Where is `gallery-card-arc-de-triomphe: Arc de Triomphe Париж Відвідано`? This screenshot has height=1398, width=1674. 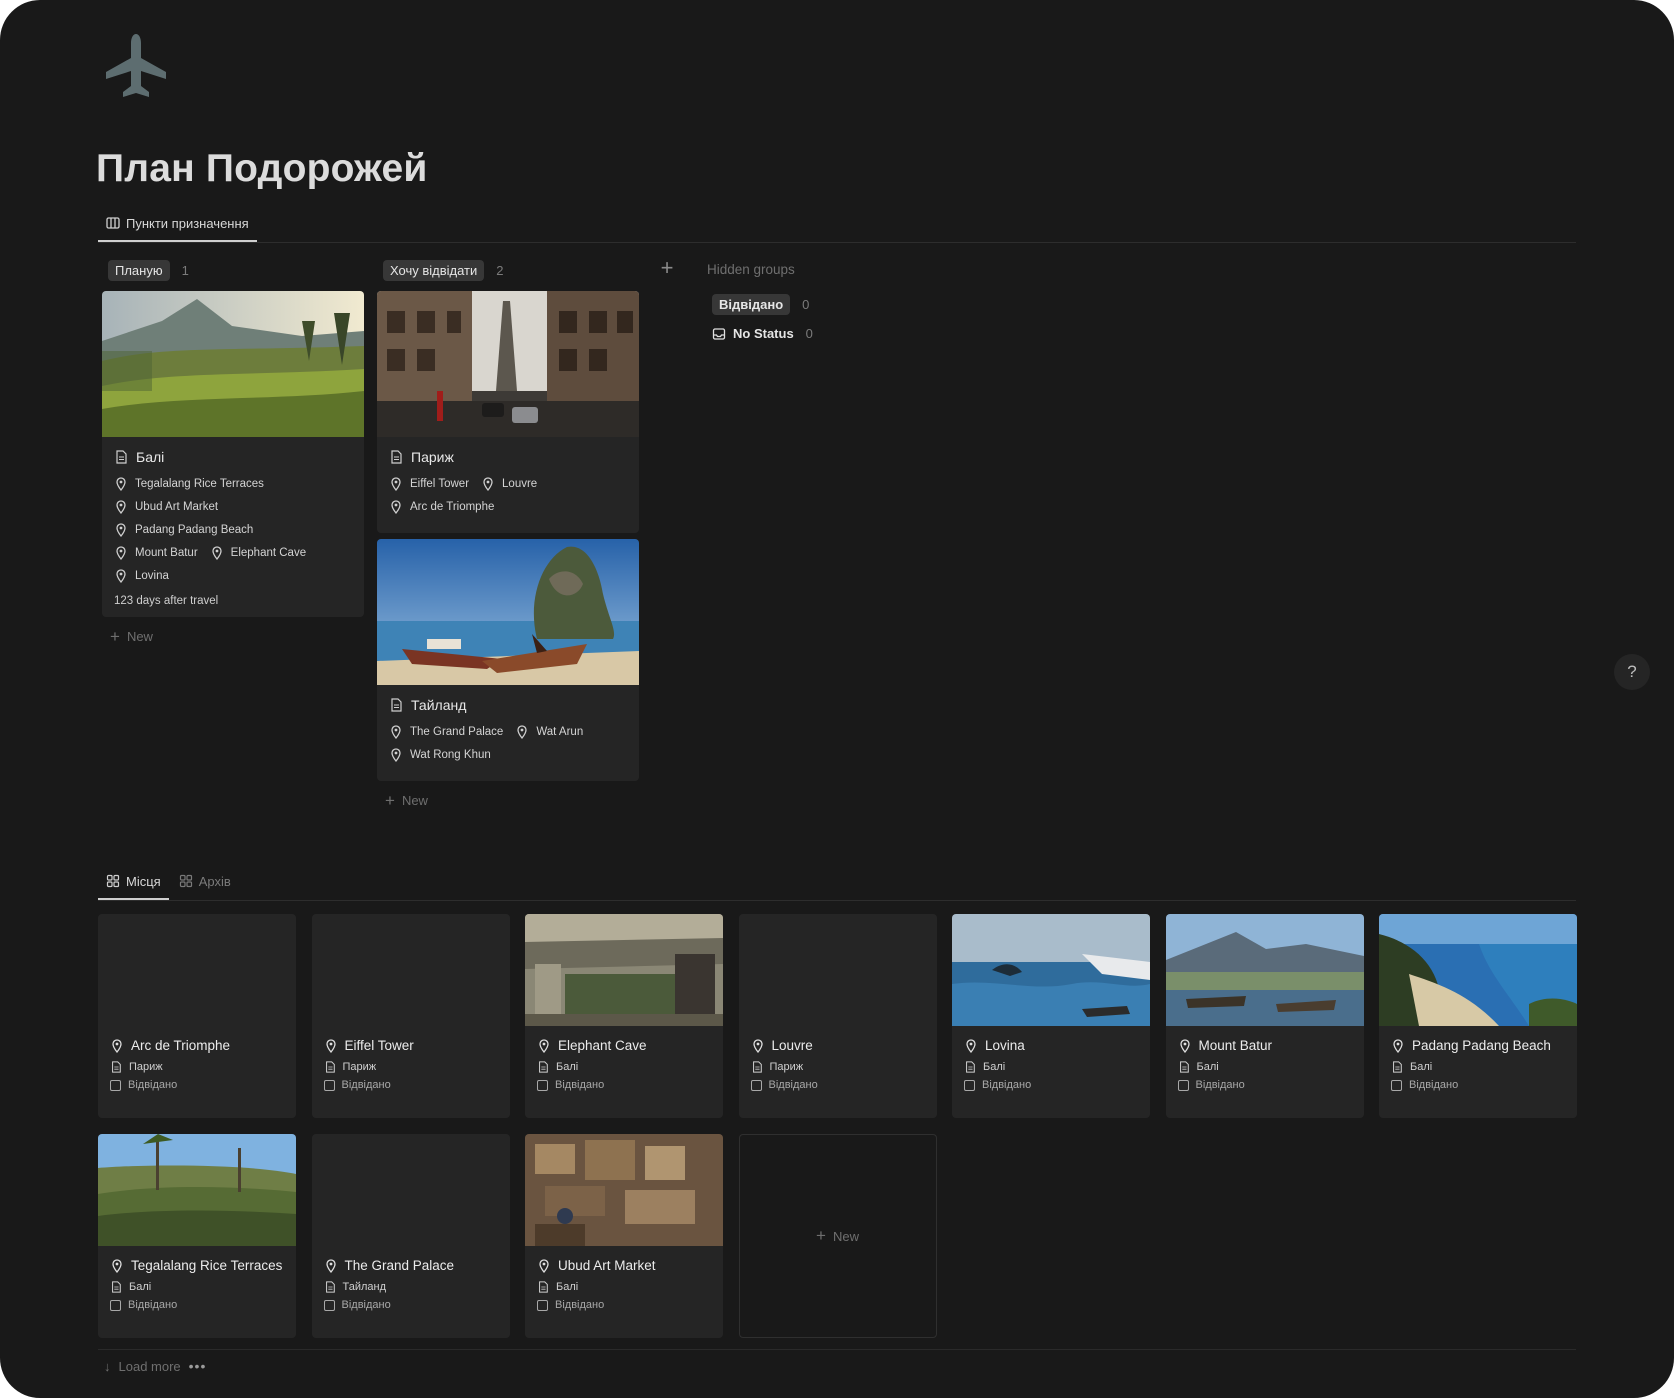 gallery-card-arc-de-triomphe: Arc de Triomphe Париж Відвідано is located at coordinates (197, 1016).